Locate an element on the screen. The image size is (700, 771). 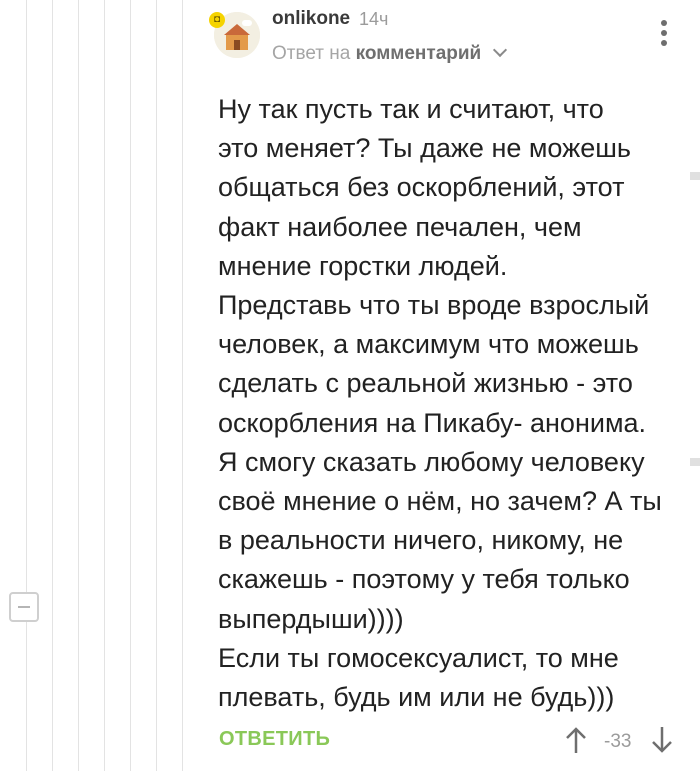
reply-to-link: Ответ на комментарий is located at coordinates (389, 53).